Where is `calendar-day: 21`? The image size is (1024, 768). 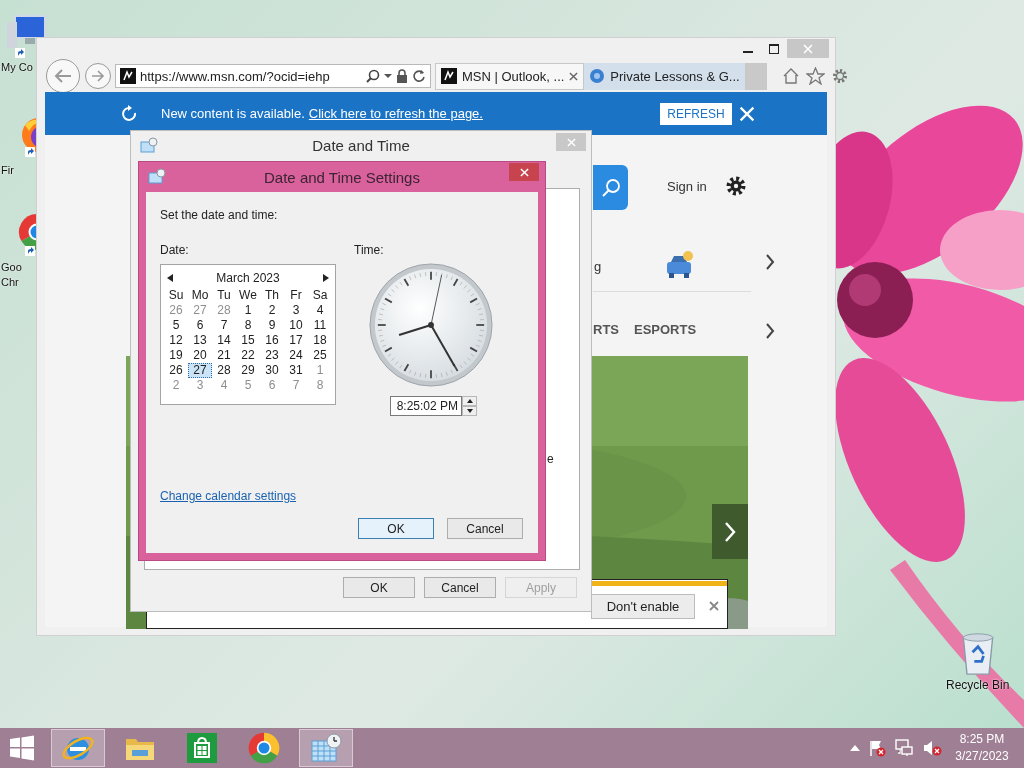
calendar-day: 21 is located at coordinates (224, 355).